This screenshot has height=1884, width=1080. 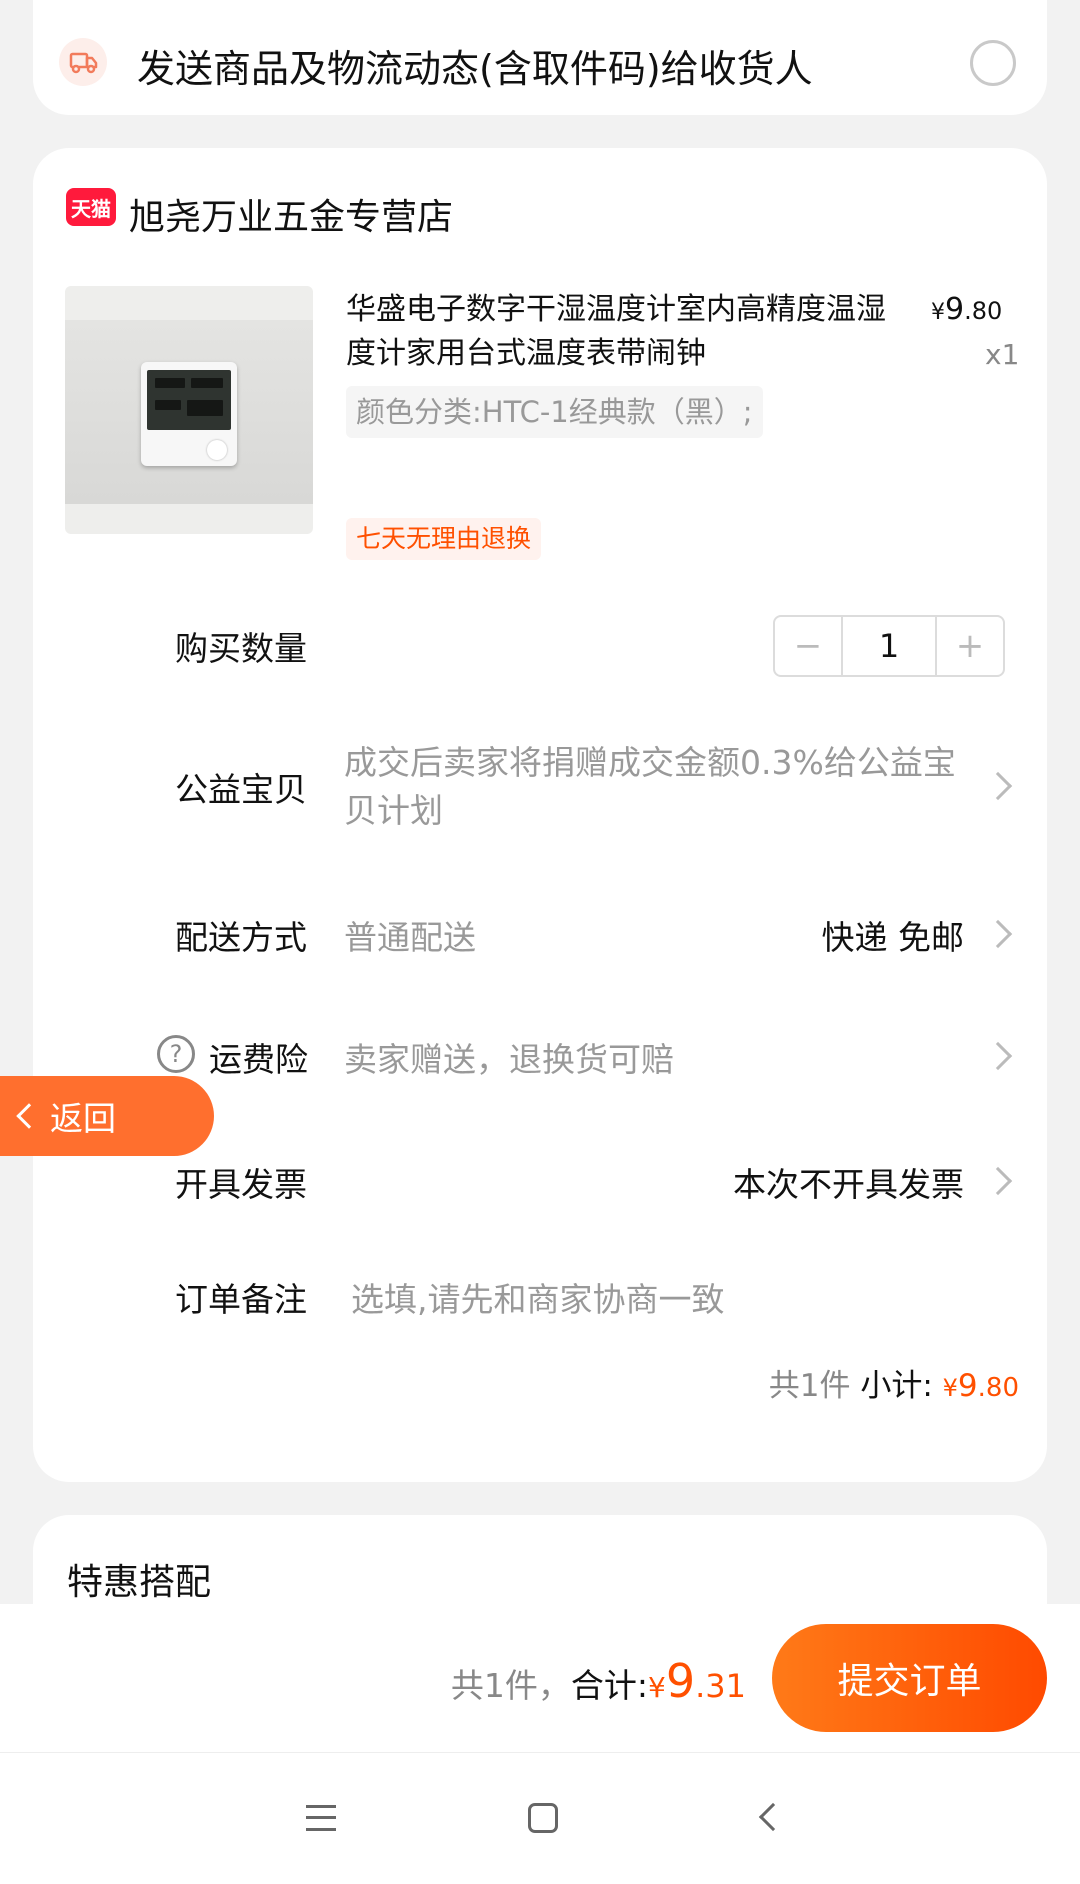 What do you see at coordinates (909, 1678) in the screenshot?
I see `submit-order-button: 提交订单` at bounding box center [909, 1678].